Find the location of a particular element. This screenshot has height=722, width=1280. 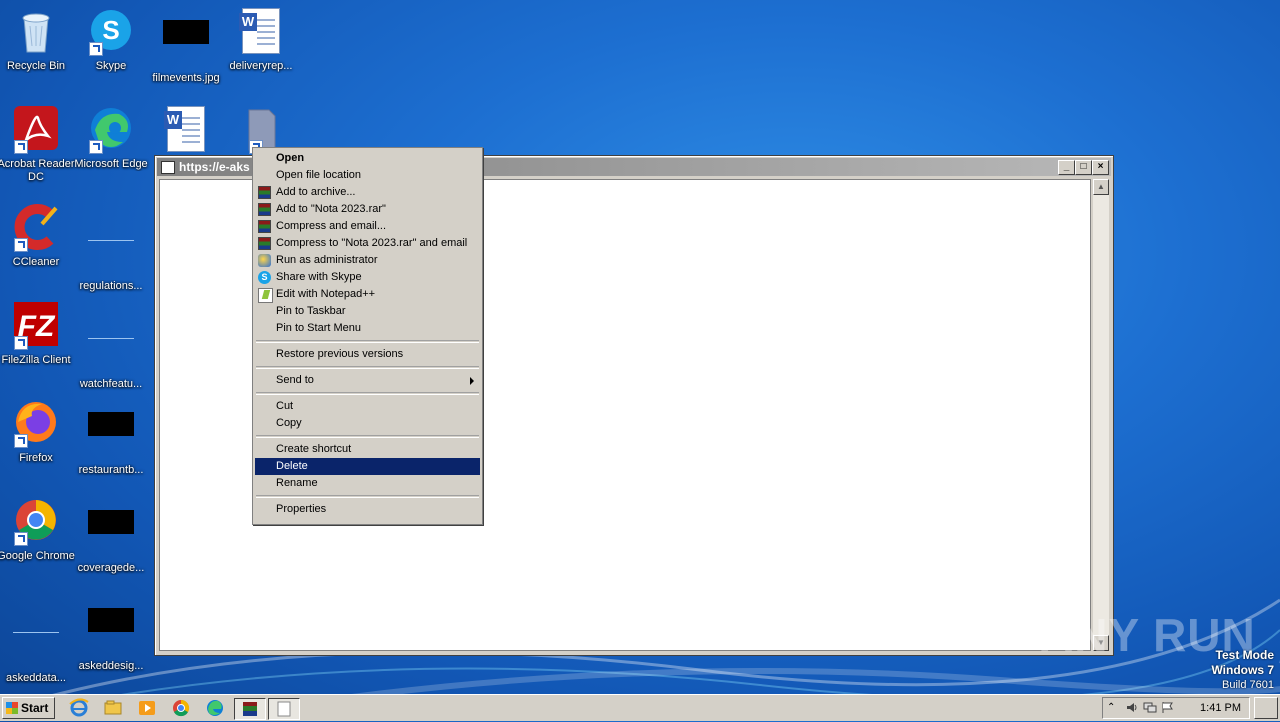

skype-icon: S is located at coordinates (111, 32).